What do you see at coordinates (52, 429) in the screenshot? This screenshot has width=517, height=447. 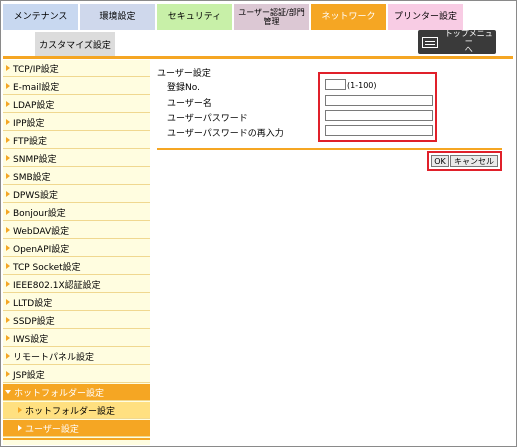 I see `sidebar-item-label: ユーザー設定` at bounding box center [52, 429].